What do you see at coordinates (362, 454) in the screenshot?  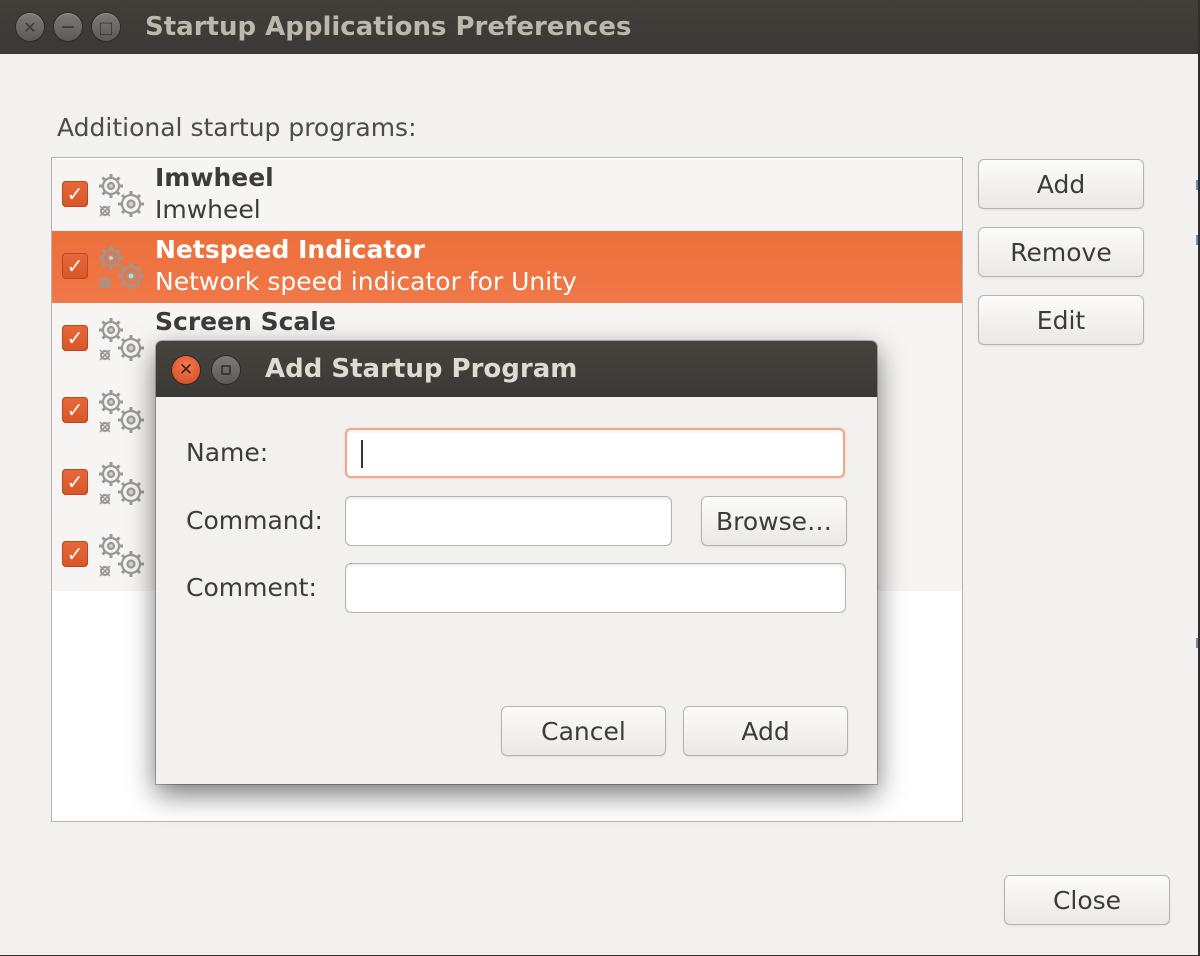 I see `text-caret` at bounding box center [362, 454].